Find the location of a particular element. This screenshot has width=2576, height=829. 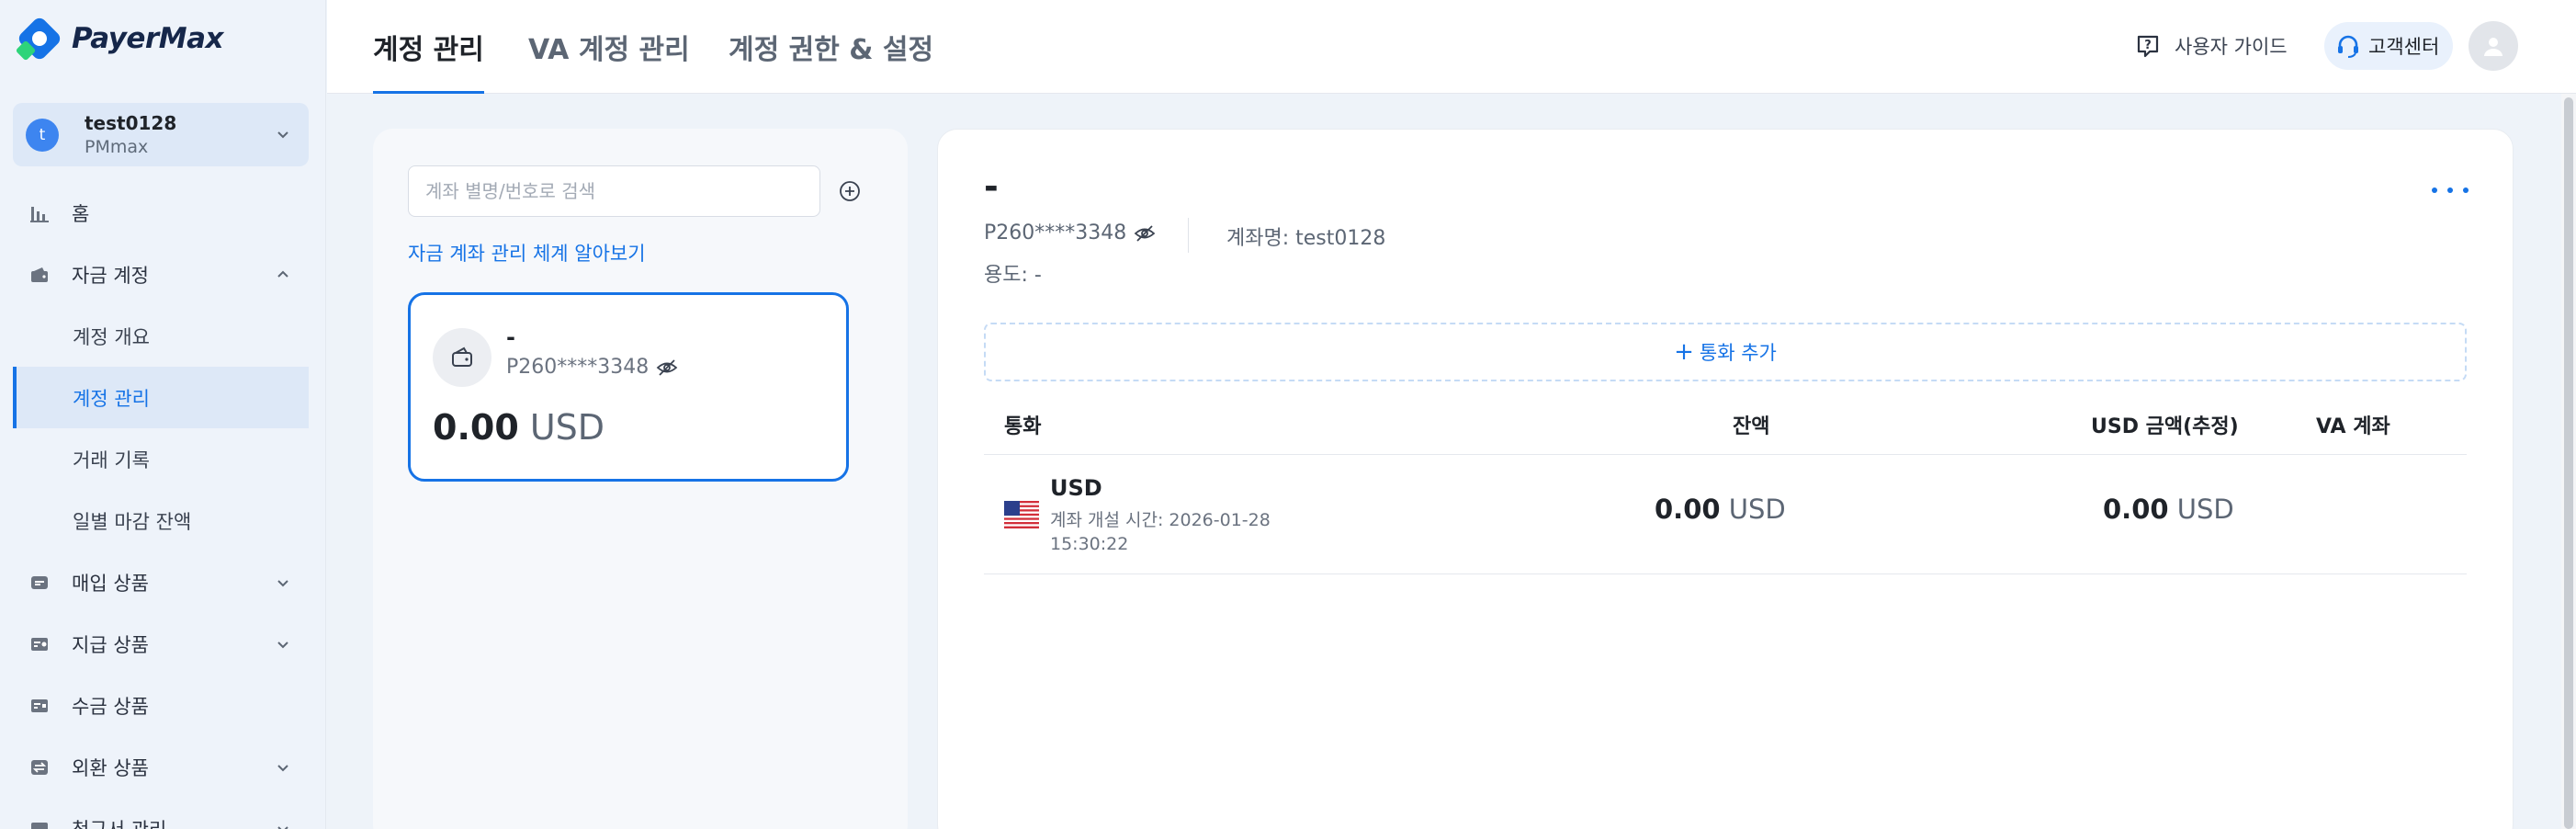

row-balance: 0.00 USD is located at coordinates (1720, 509).